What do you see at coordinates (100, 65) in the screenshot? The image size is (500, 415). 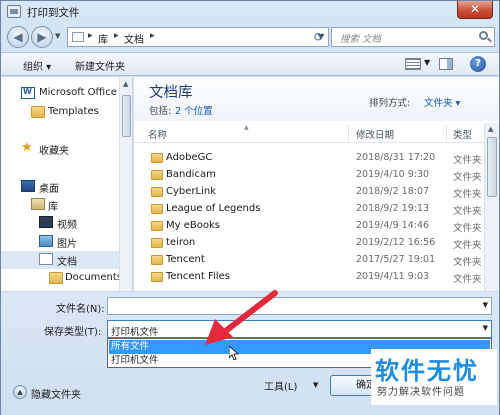 I see `new-folder-button: 新建文件夹` at bounding box center [100, 65].